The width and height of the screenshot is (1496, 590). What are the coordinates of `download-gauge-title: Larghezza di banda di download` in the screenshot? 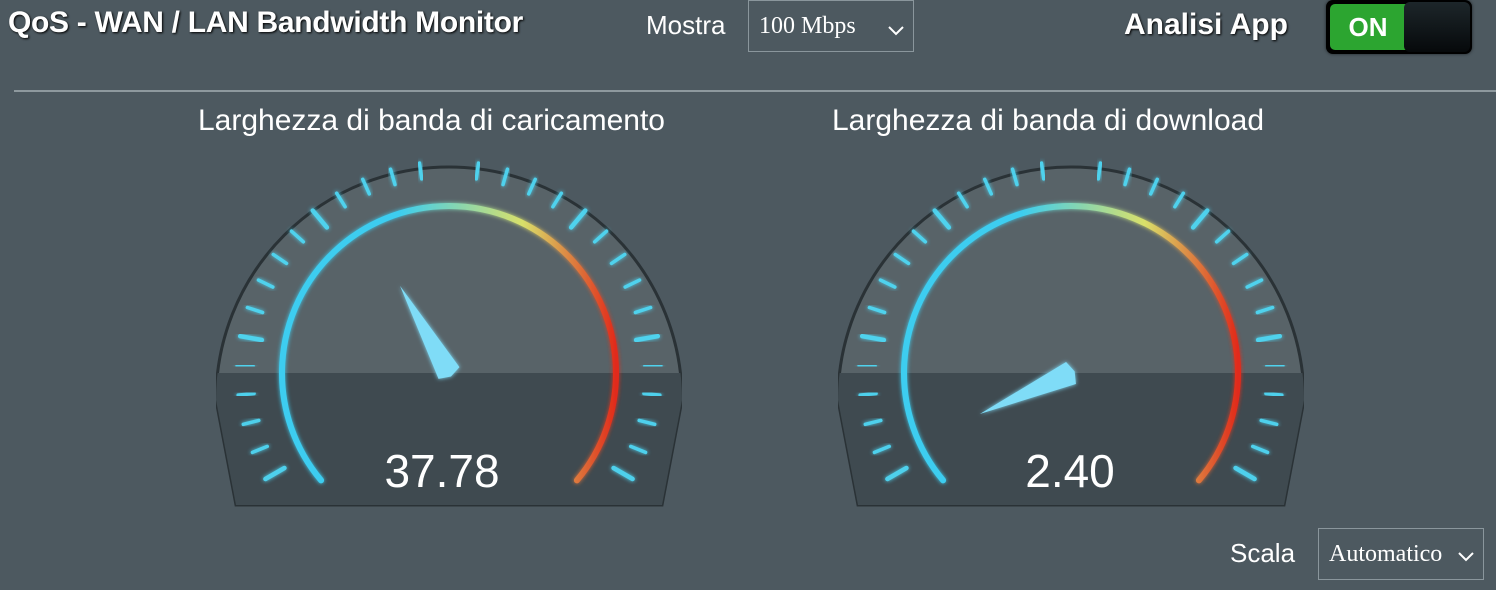 It's located at (1048, 120).